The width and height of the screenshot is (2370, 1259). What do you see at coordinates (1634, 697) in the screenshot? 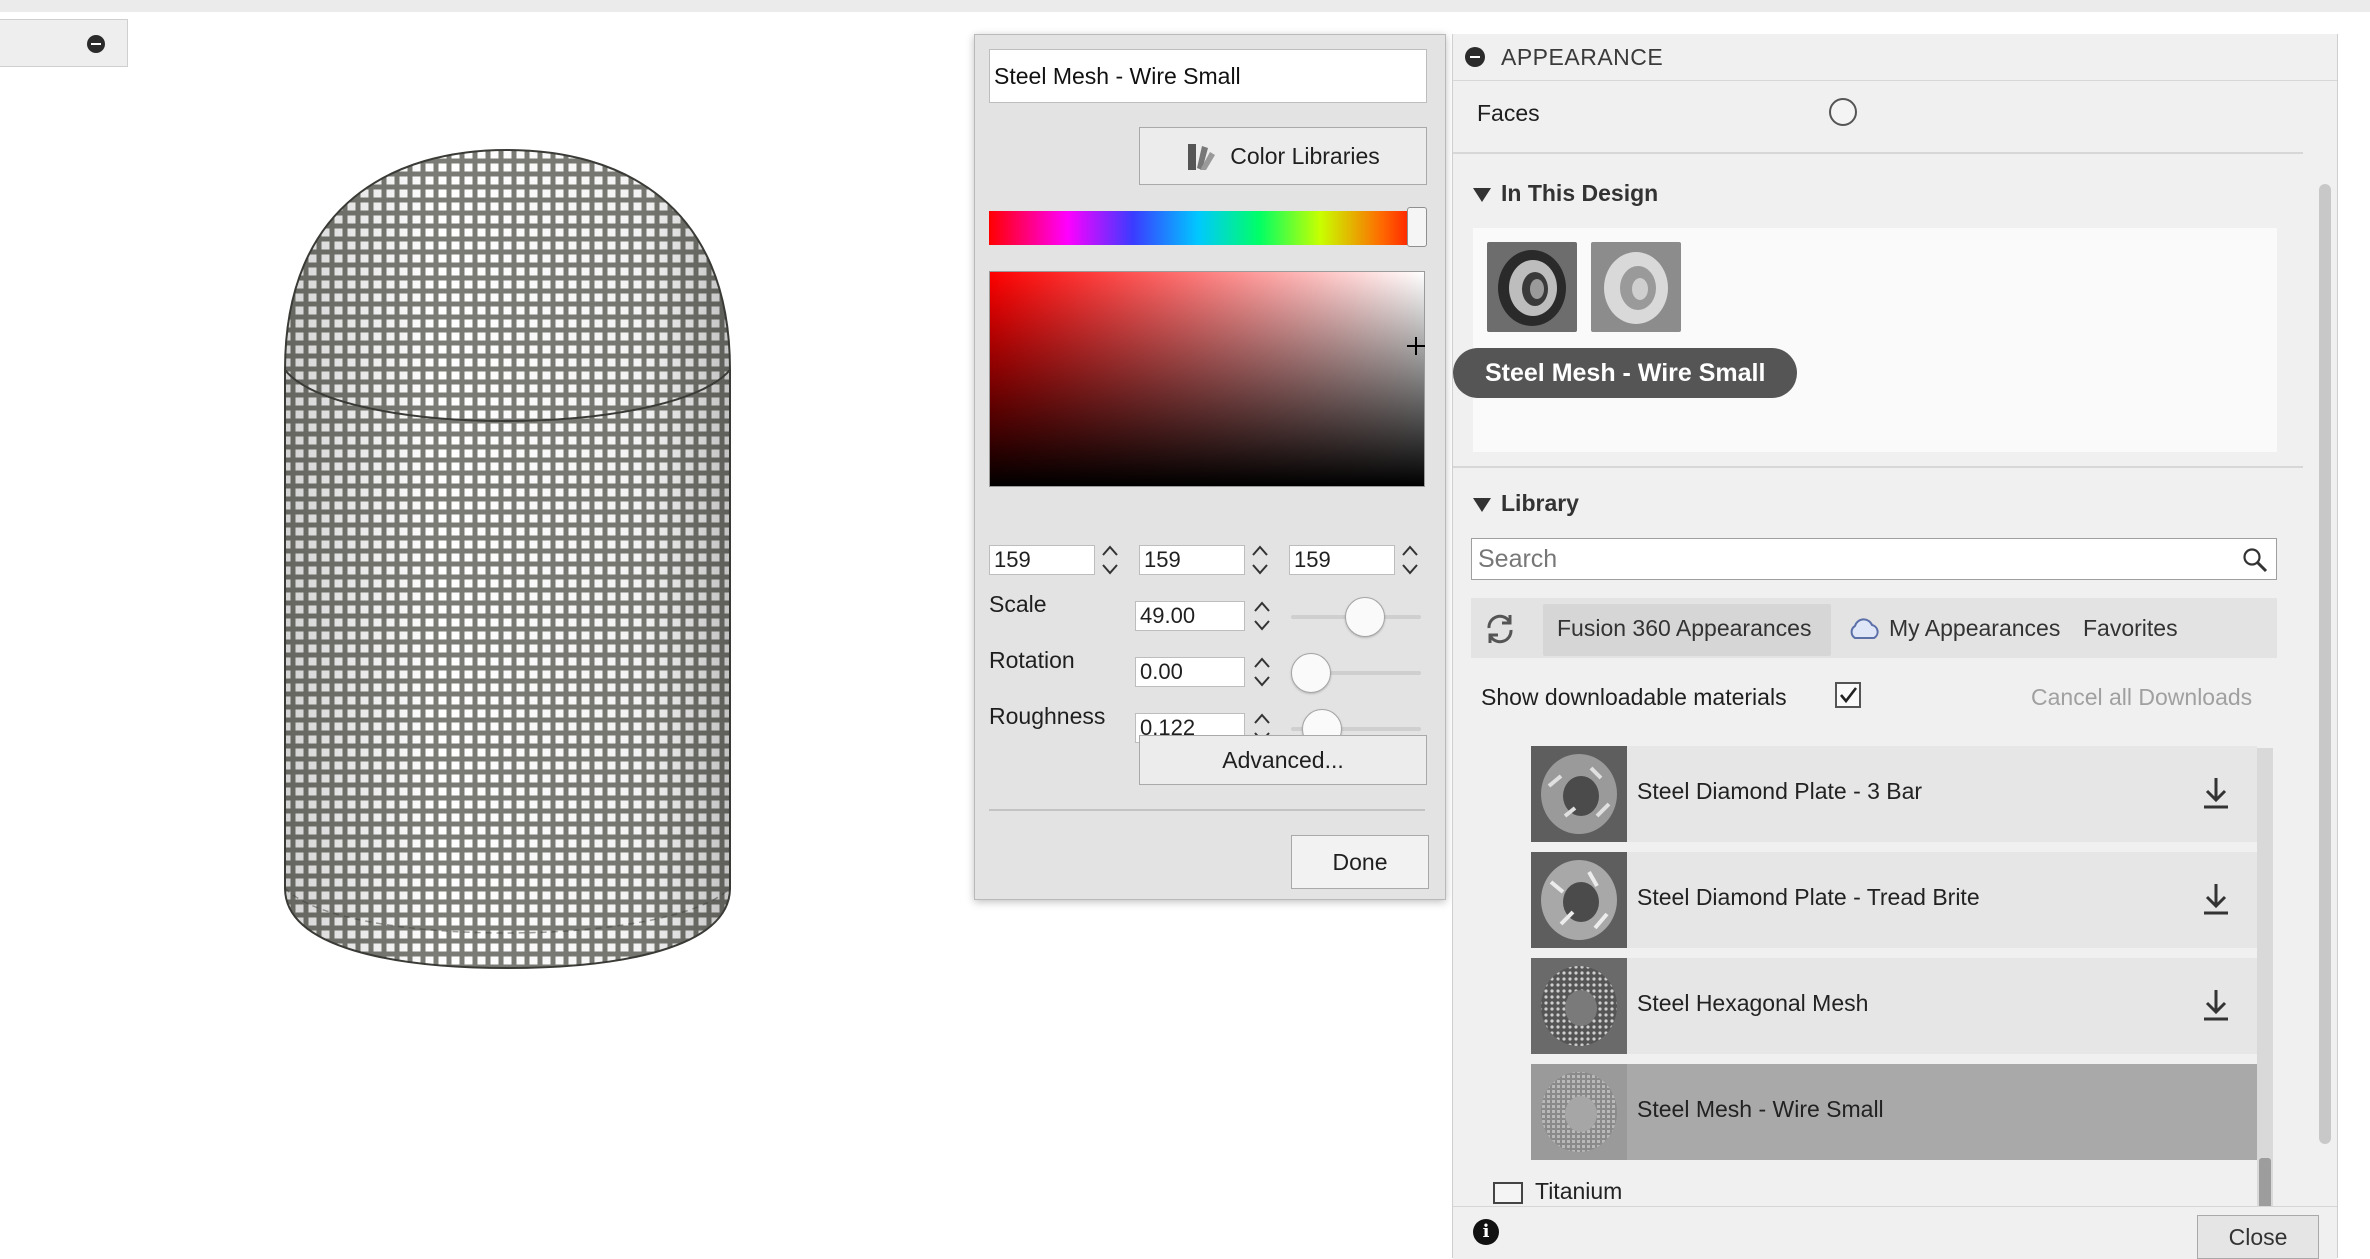
I see `show-downloadable-label: Show downloadable materials` at bounding box center [1634, 697].